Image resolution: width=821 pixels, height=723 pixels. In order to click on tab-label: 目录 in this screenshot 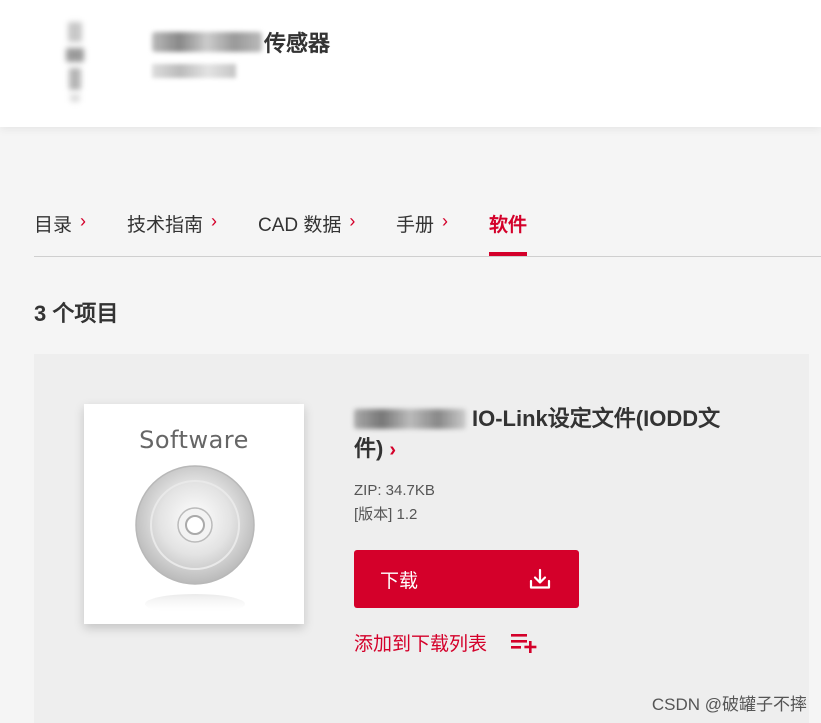, I will do `click(53, 225)`.